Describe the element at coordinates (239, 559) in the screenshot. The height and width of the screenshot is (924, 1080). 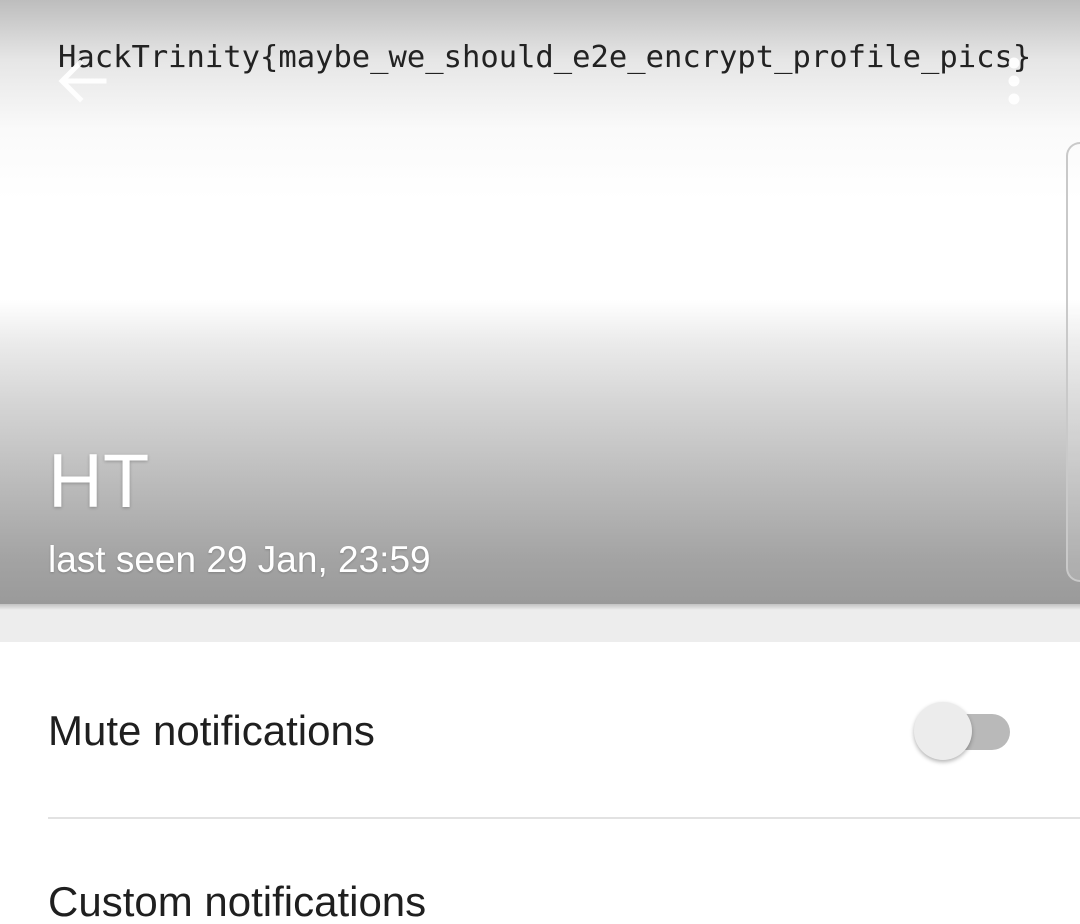
I see `last-seen-status: last seen 29 Jan, 23:59` at that location.